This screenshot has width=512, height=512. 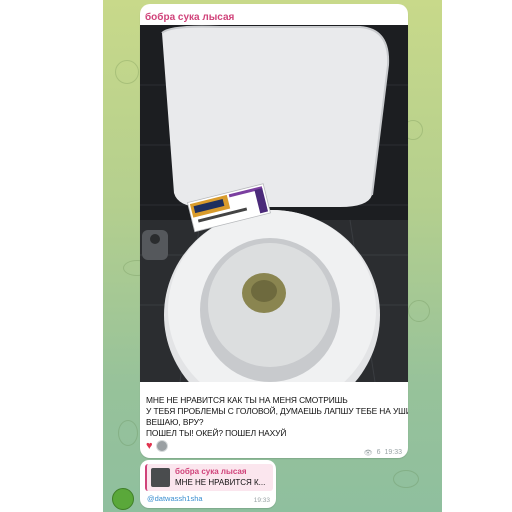 I want to click on quoted-sender: бобра сука лысая, so click(x=211, y=471).